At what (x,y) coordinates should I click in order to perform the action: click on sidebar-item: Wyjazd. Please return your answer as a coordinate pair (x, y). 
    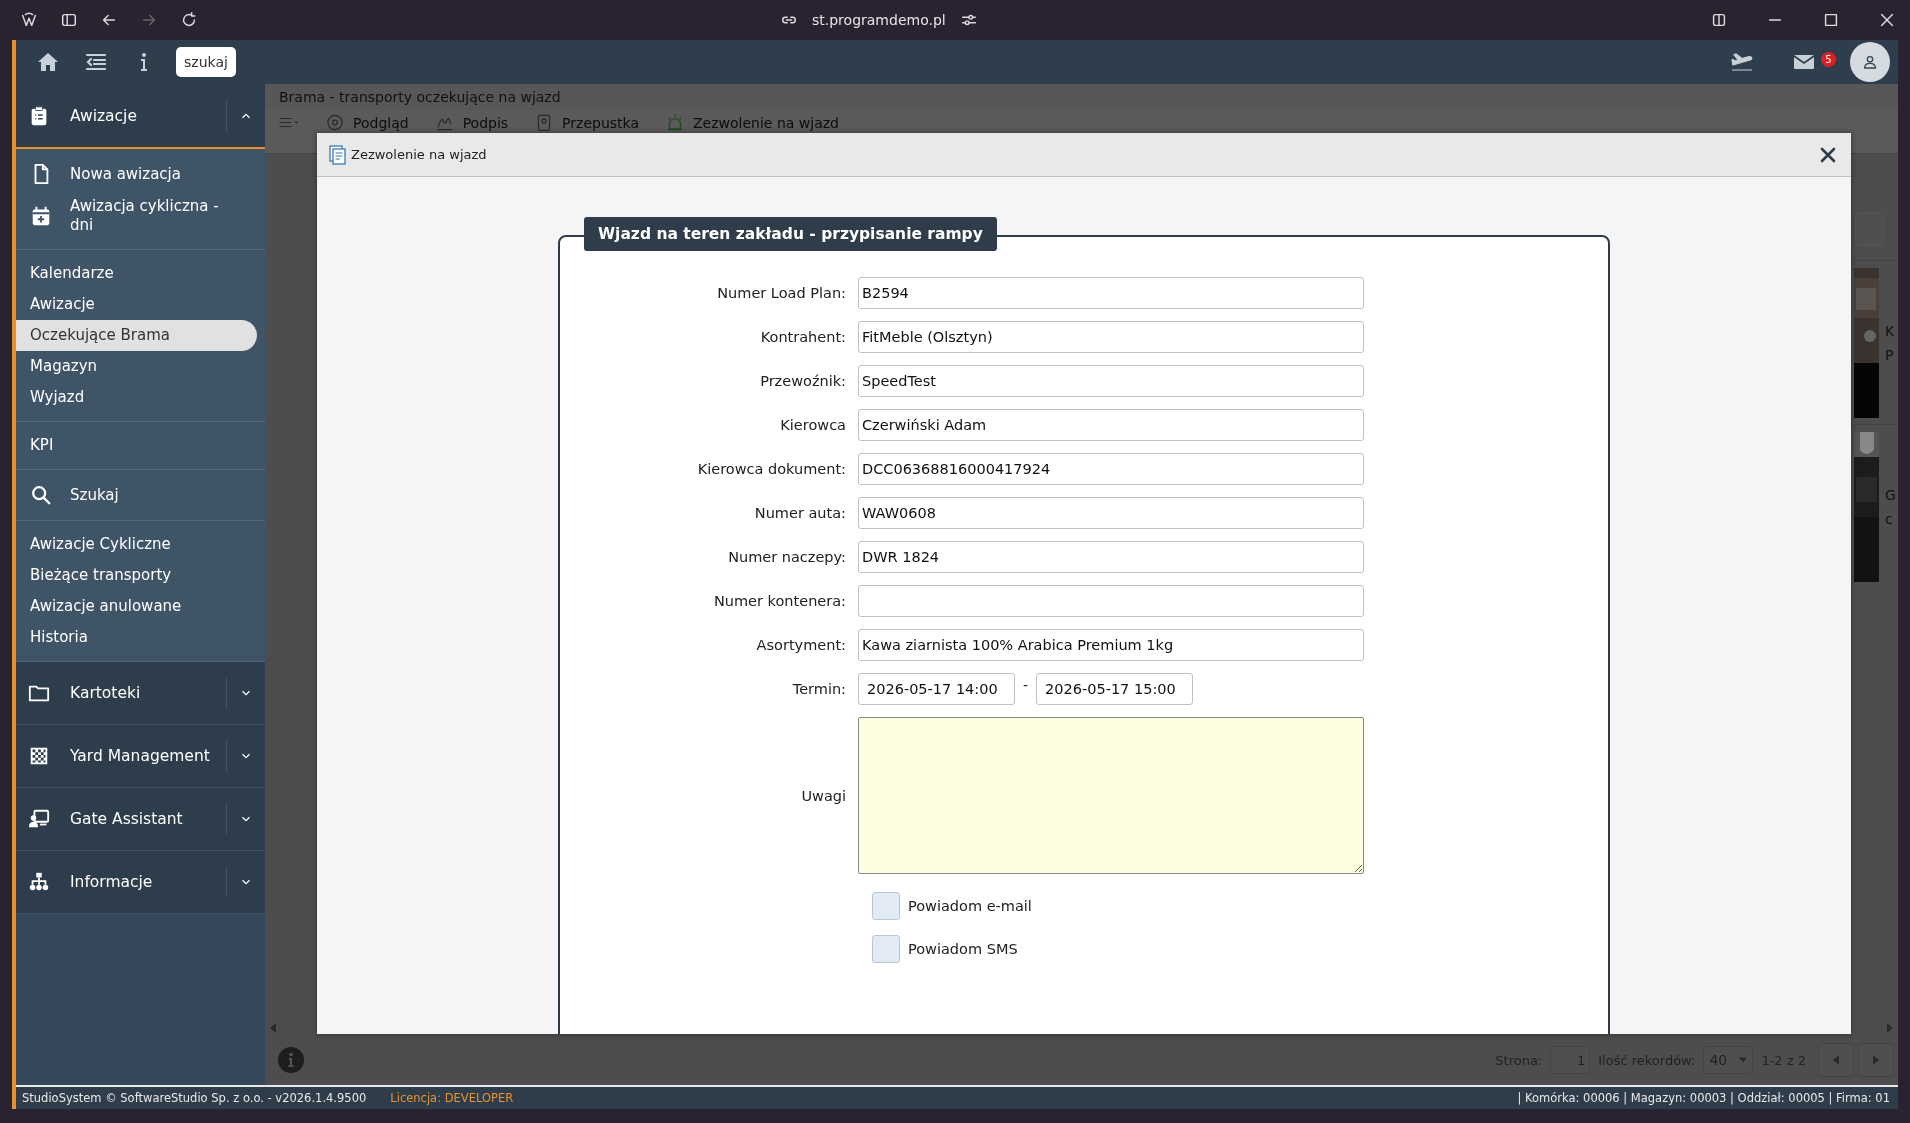
    Looking at the image, I should click on (136, 397).